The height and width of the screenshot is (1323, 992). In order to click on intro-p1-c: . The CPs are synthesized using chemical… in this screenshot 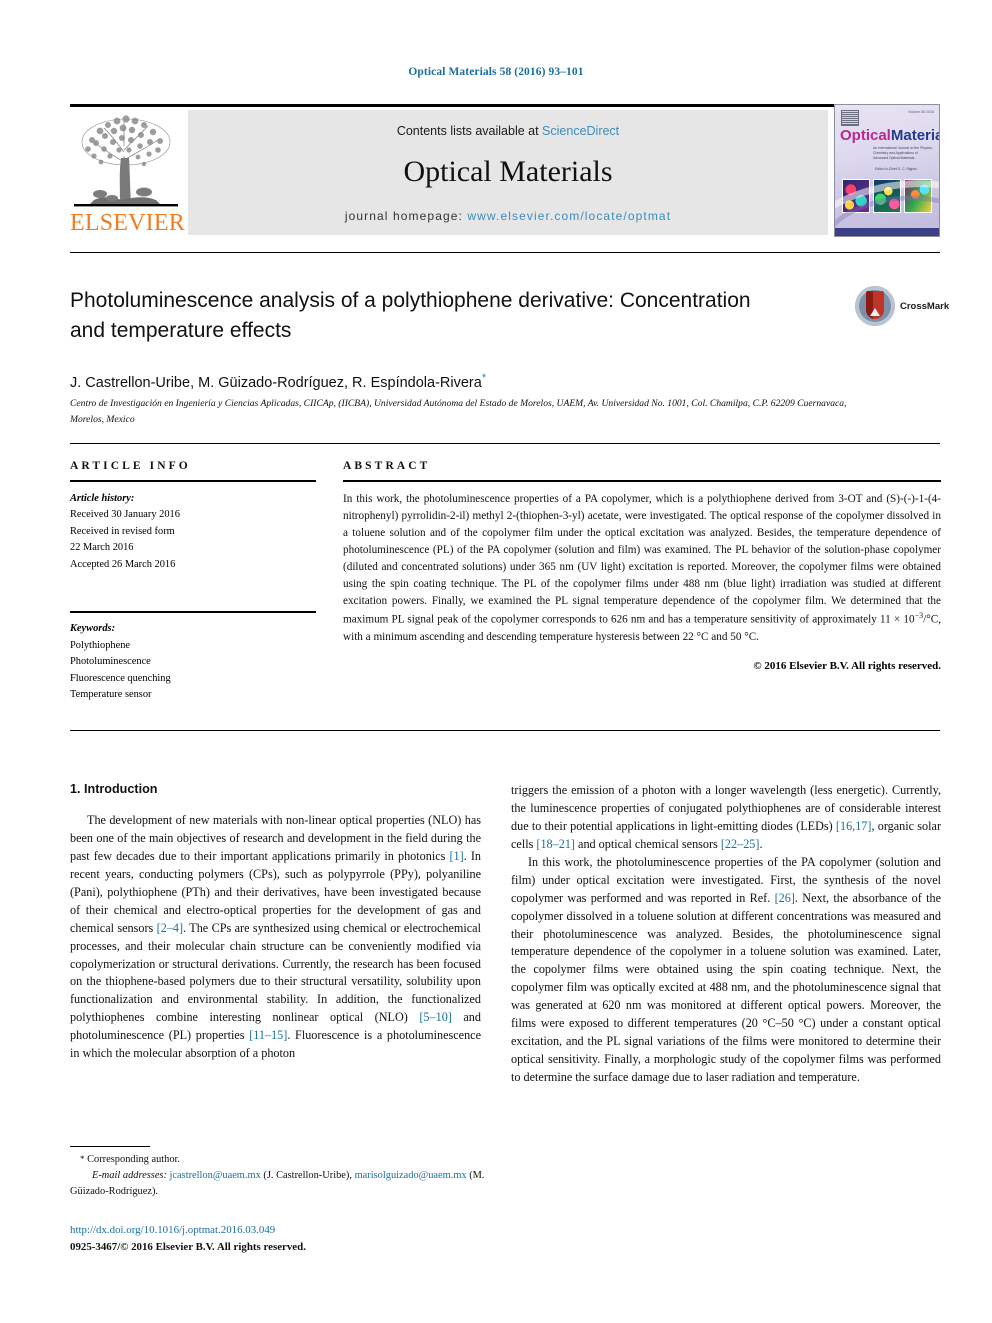, I will do `click(275, 972)`.